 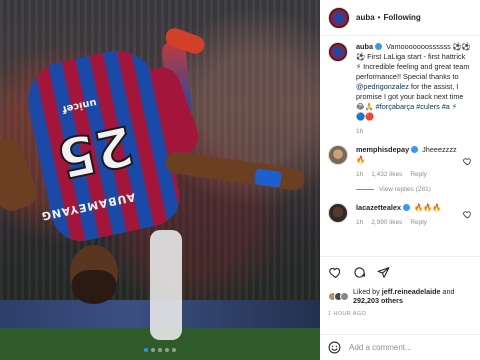 I want to click on author-username: auba, so click(x=365, y=17).